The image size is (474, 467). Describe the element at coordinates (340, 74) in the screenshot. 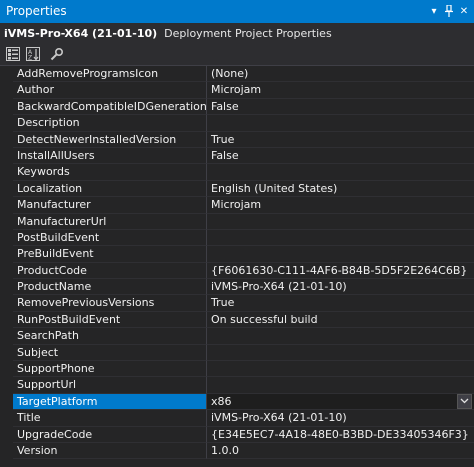

I see `property-value: (None)` at that location.